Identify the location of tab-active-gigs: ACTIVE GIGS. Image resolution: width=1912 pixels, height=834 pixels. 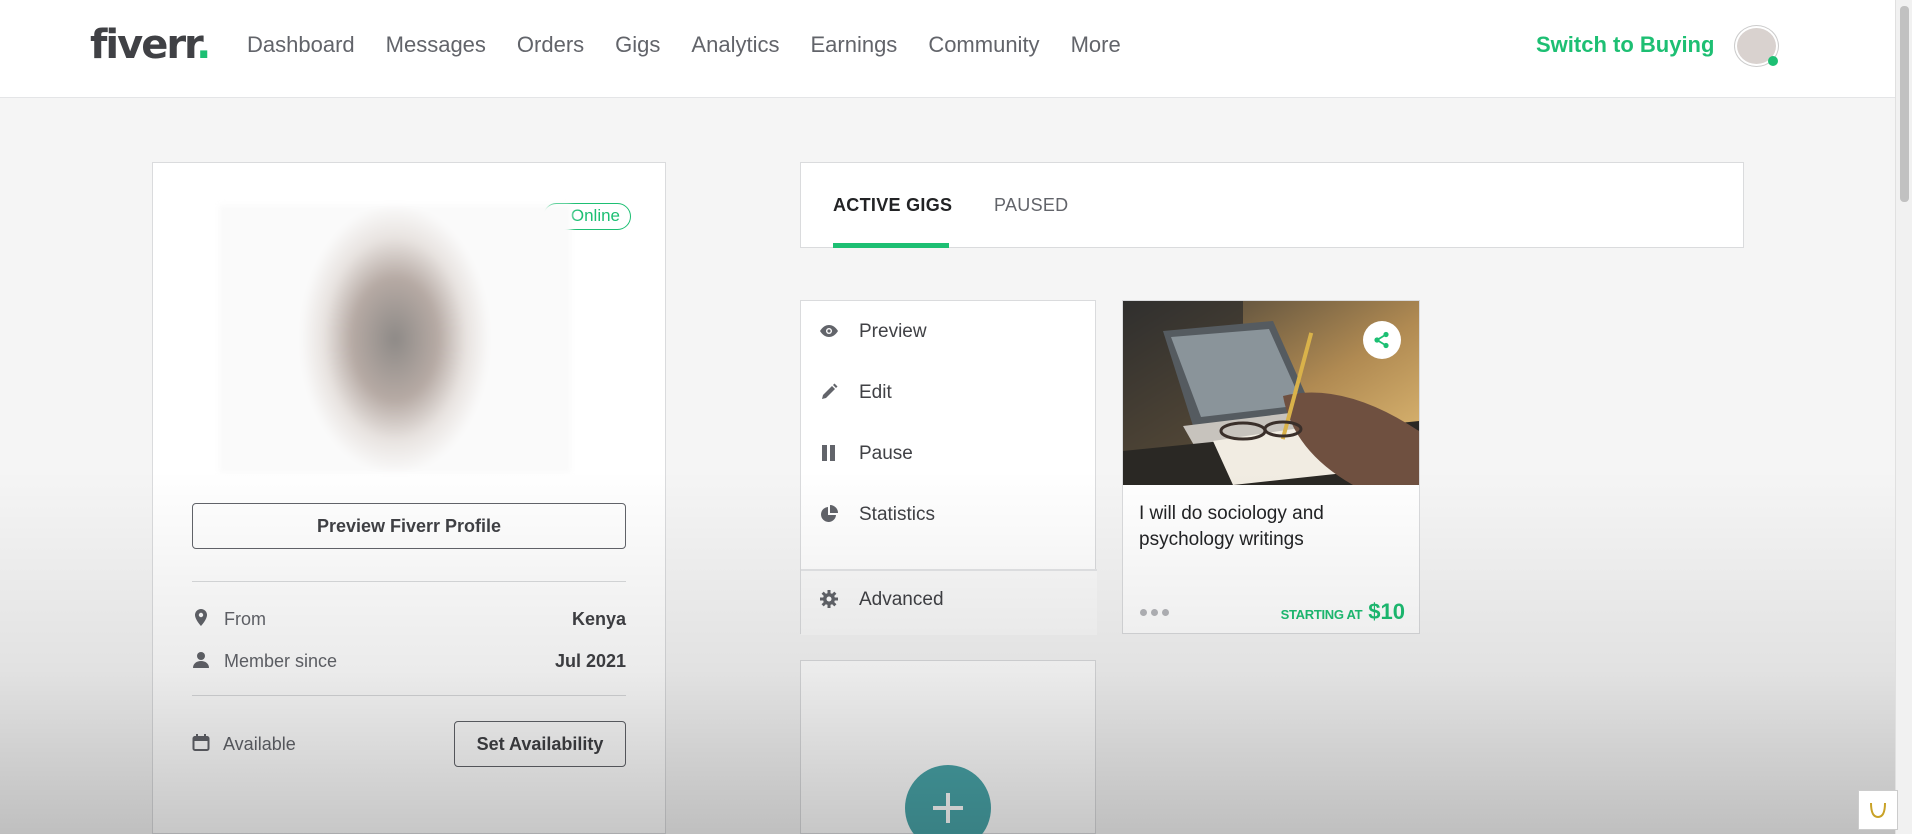
(892, 205).